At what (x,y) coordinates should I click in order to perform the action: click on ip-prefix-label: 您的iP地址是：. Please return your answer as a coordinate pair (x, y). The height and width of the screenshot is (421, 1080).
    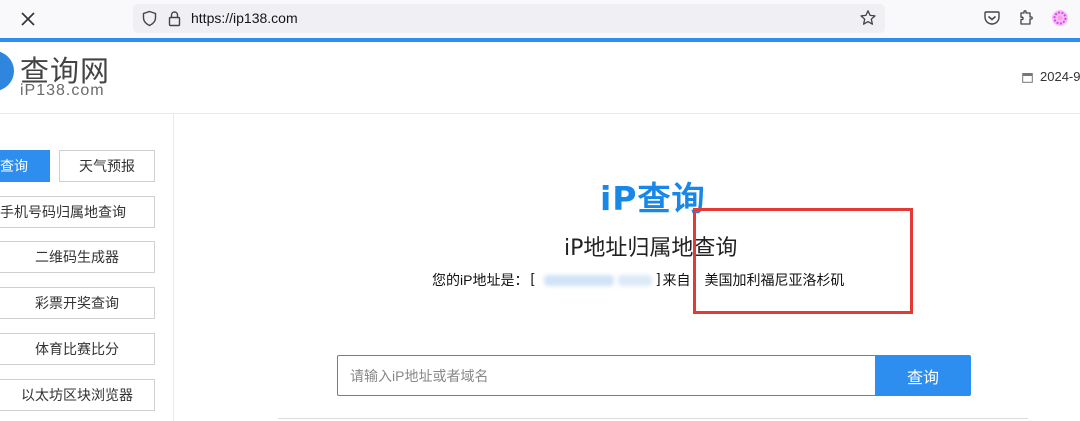
    Looking at the image, I should click on (480, 280).